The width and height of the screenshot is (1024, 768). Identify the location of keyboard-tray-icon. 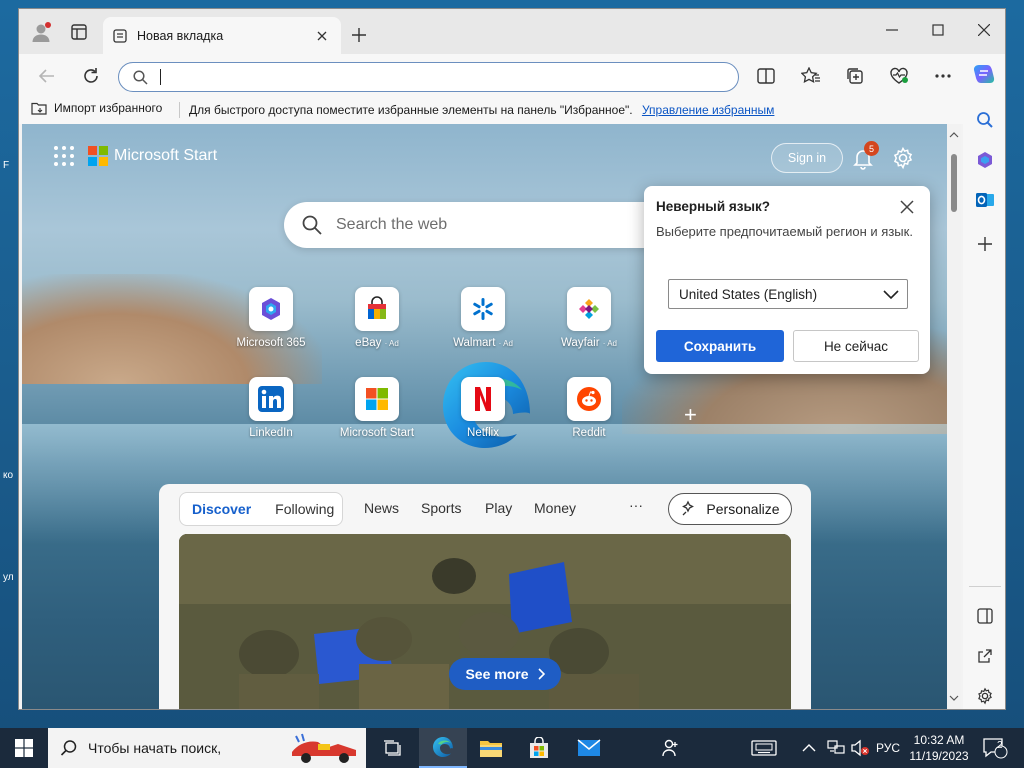
(764, 748).